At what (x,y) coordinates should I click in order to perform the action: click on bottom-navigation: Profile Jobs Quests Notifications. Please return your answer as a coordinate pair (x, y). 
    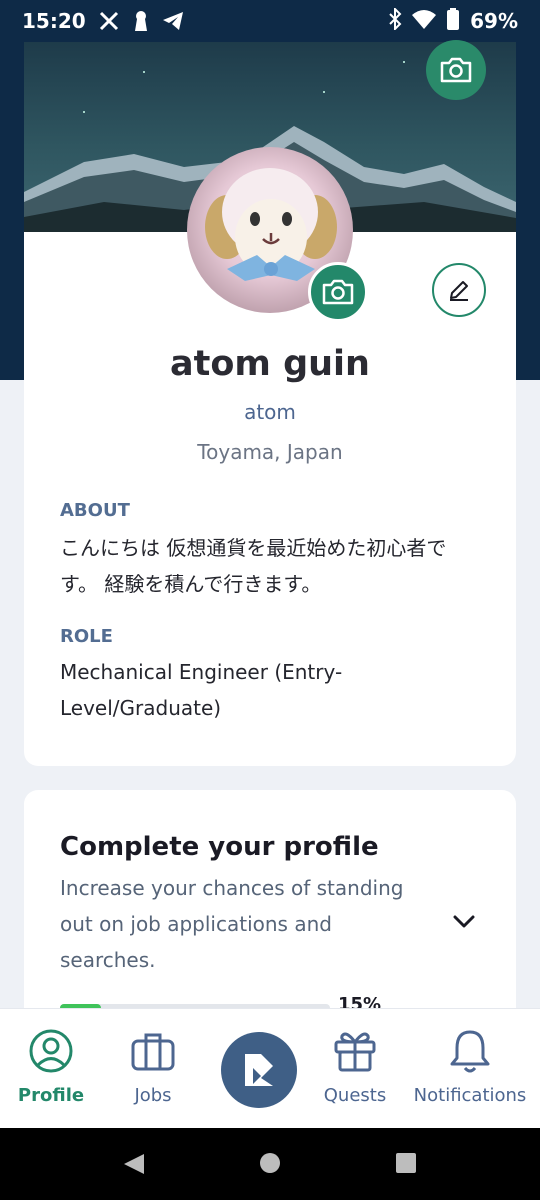
    Looking at the image, I should click on (270, 1068).